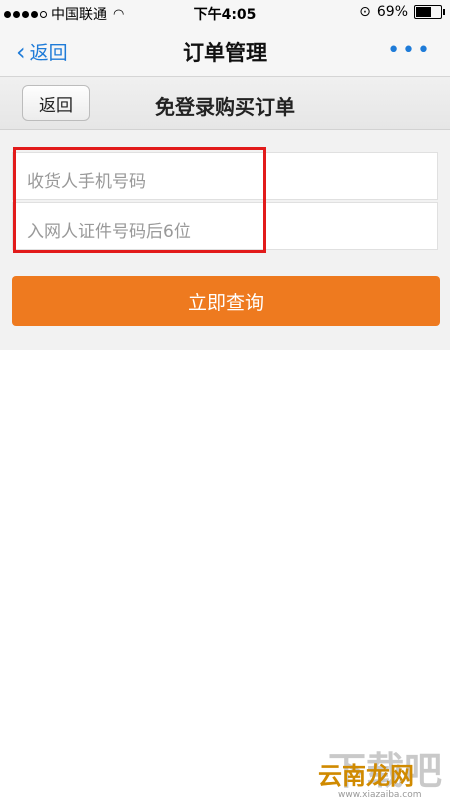  I want to click on watermark-small: 云南龙网, so click(366, 776).